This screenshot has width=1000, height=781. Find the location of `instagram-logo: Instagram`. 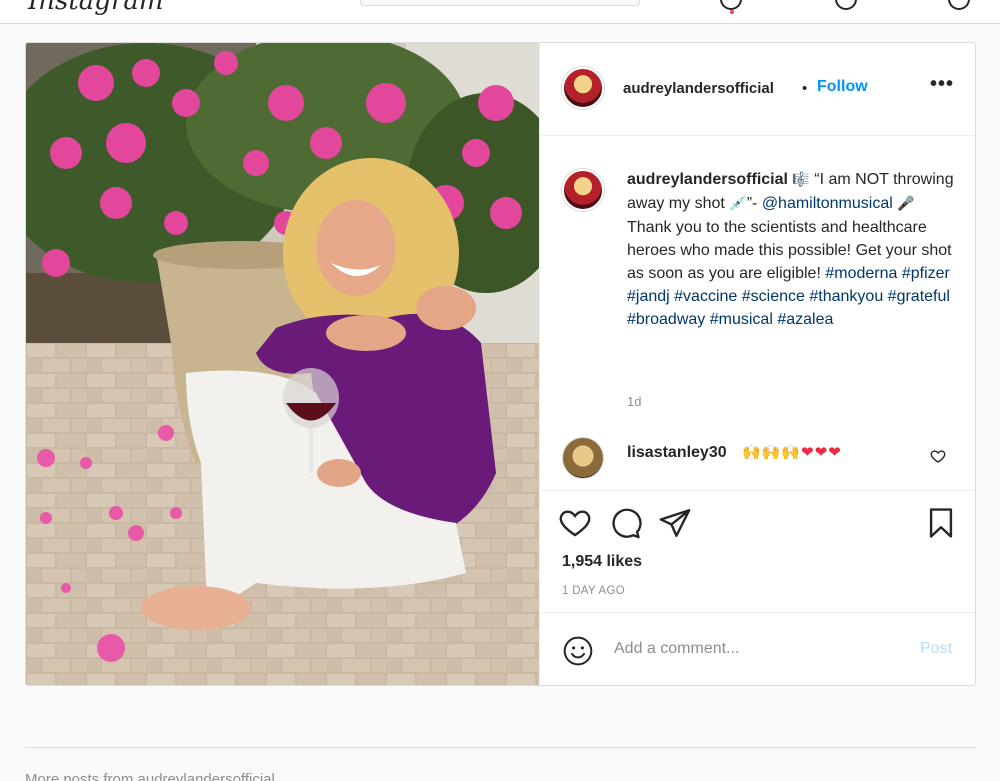

instagram-logo: Instagram is located at coordinates (96, 8).